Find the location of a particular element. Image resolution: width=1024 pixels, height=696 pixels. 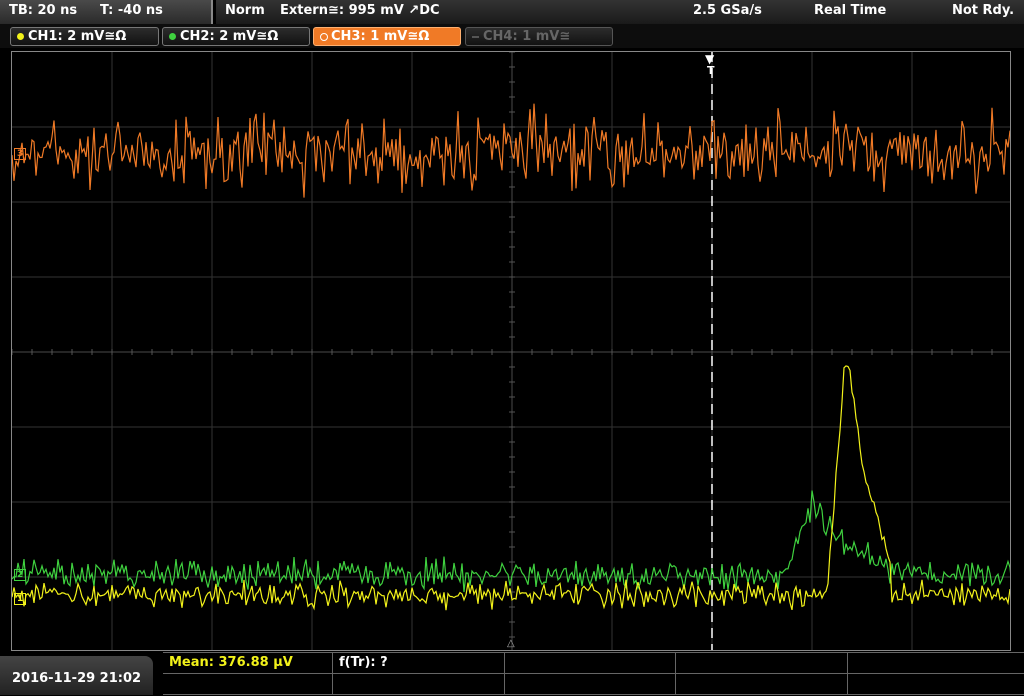

channel-4-label: CH4: 1 mV≅ is located at coordinates (527, 36).